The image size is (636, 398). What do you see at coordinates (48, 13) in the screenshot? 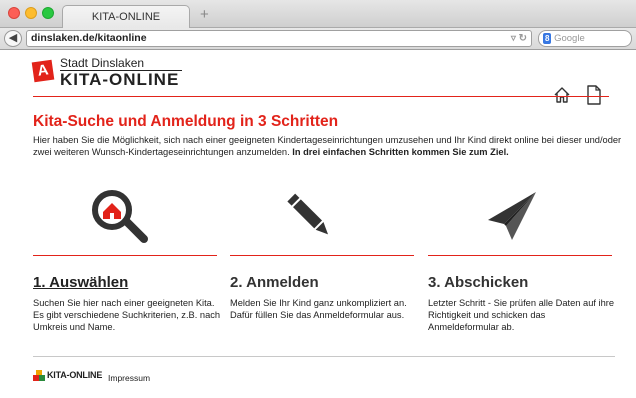
I see `maximize-window-button` at bounding box center [48, 13].